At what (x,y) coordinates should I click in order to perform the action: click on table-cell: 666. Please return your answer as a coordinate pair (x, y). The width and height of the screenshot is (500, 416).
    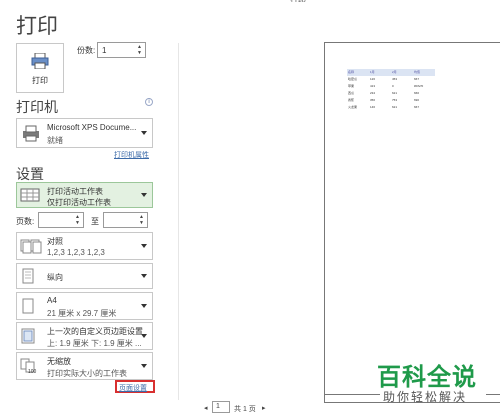
    Looking at the image, I should click on (417, 93).